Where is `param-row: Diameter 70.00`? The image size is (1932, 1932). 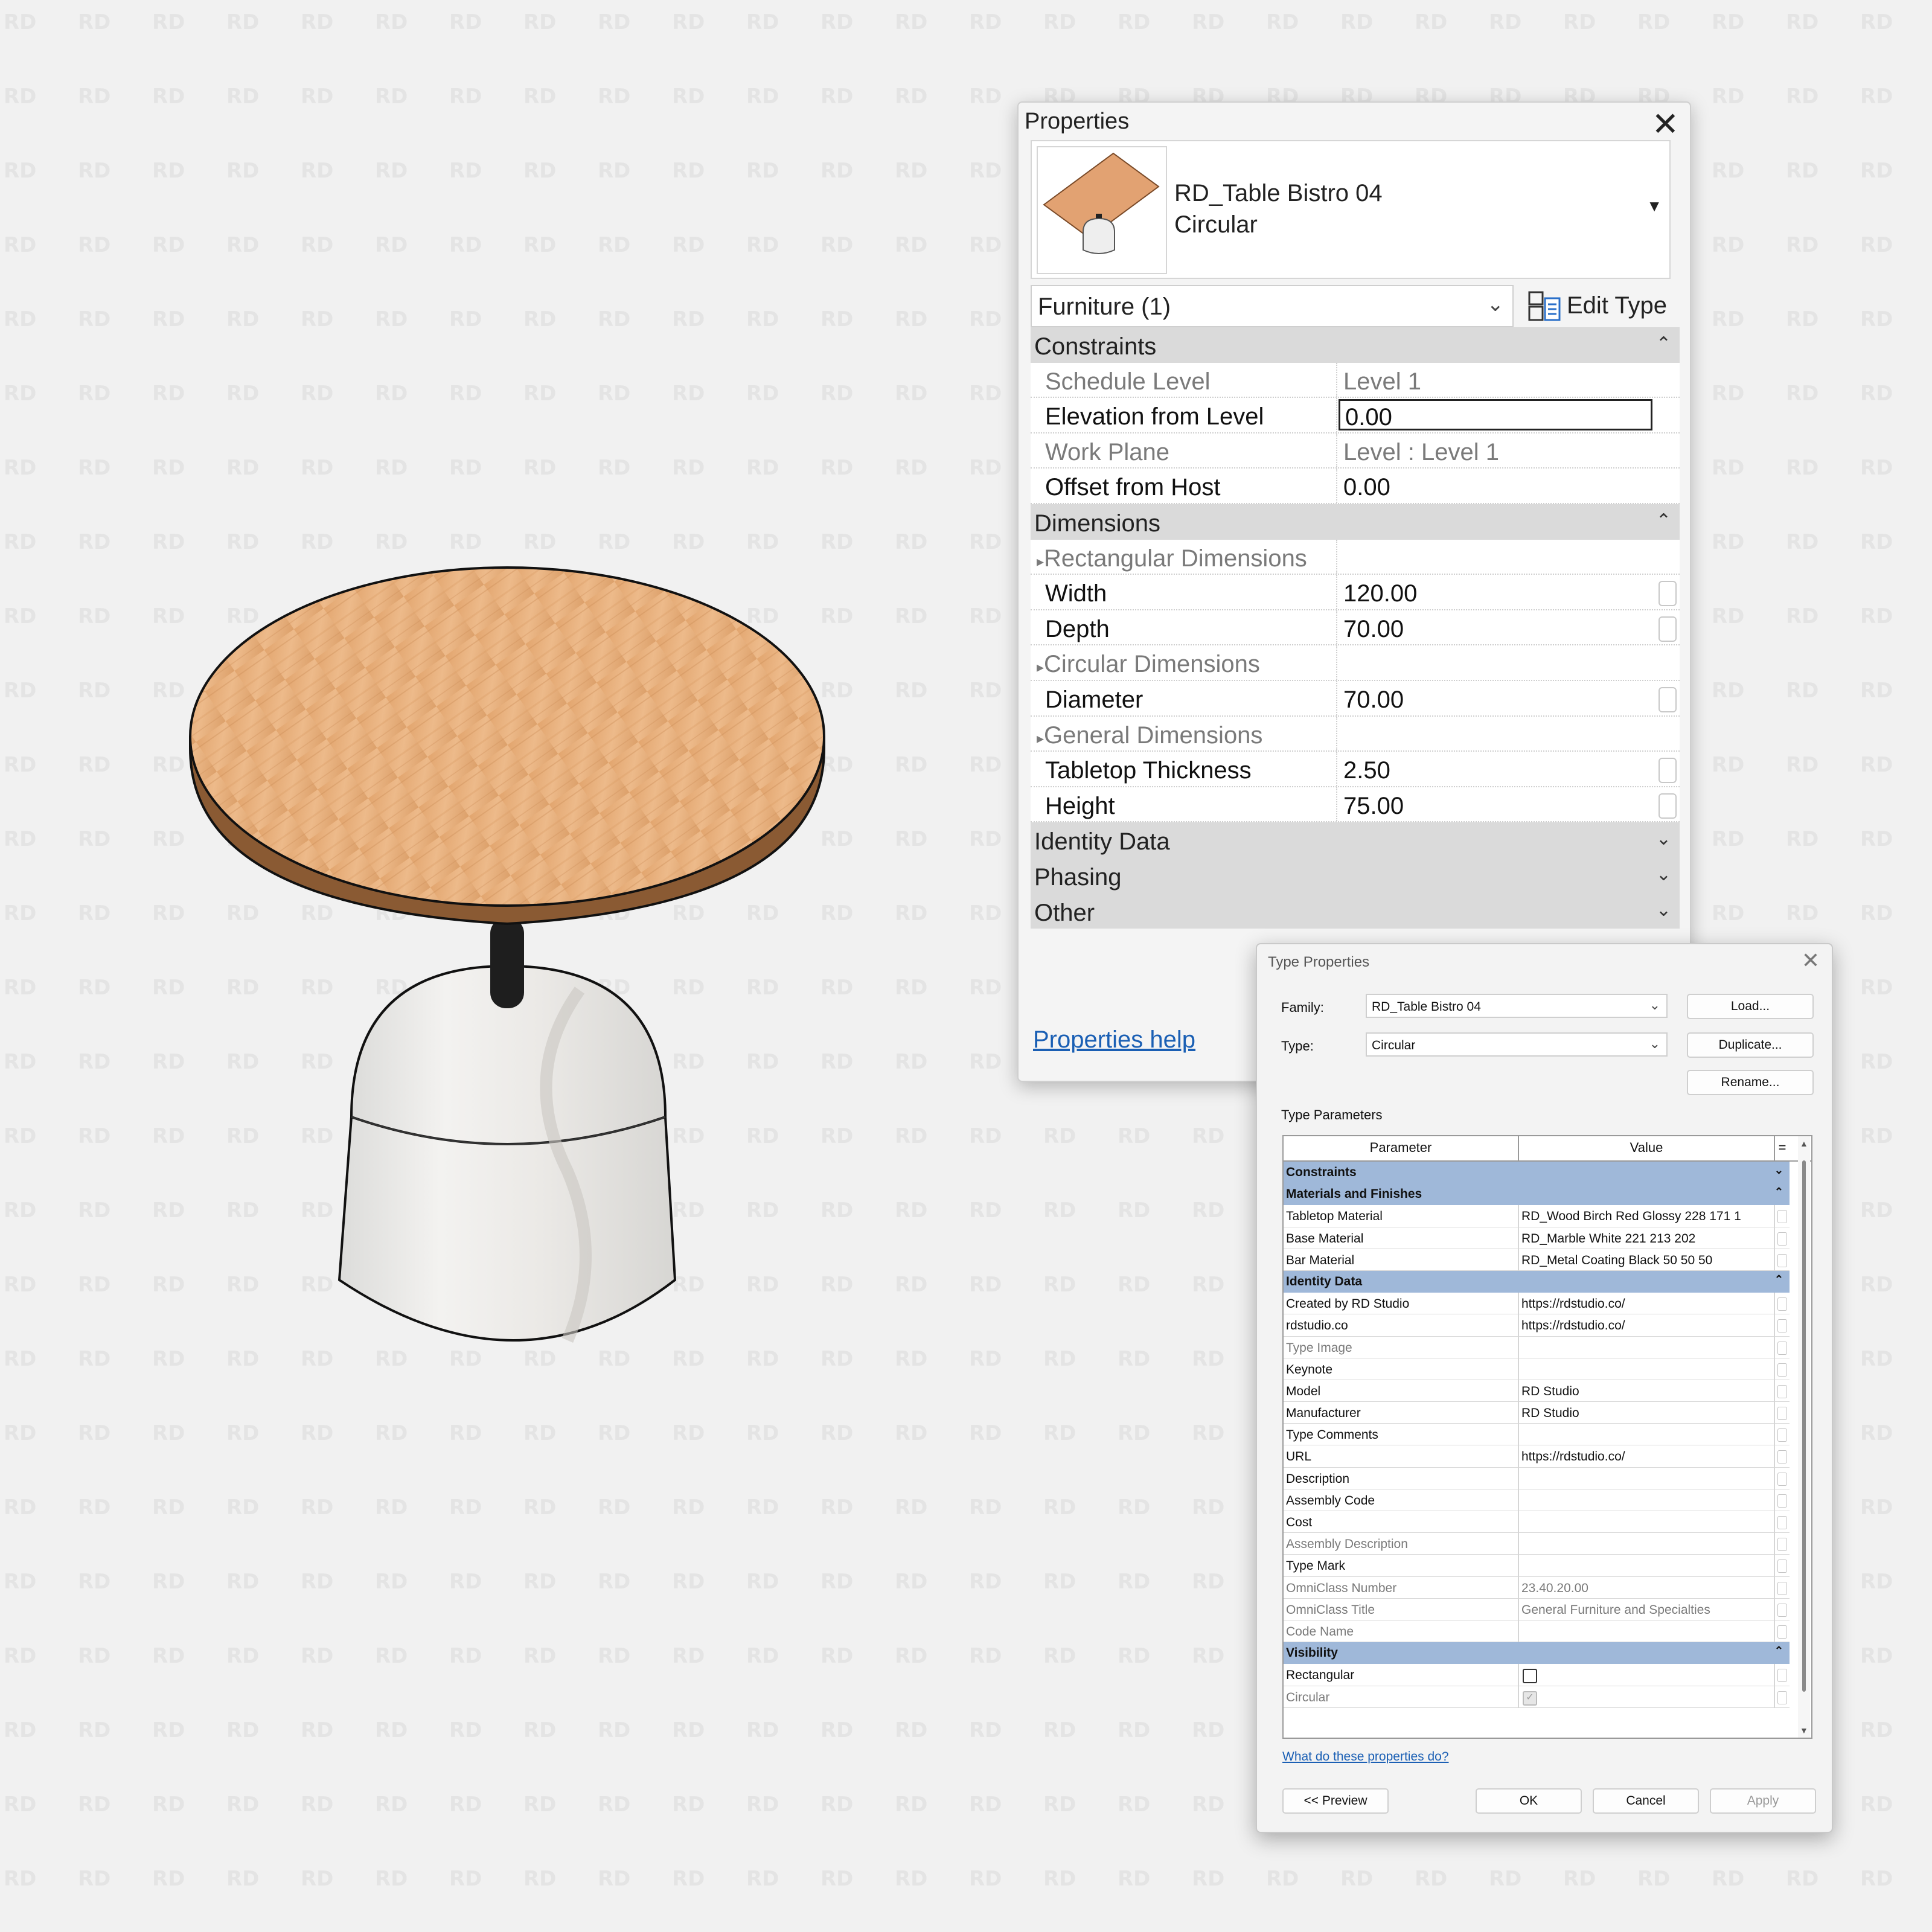
param-row: Diameter 70.00 is located at coordinates (1355, 698).